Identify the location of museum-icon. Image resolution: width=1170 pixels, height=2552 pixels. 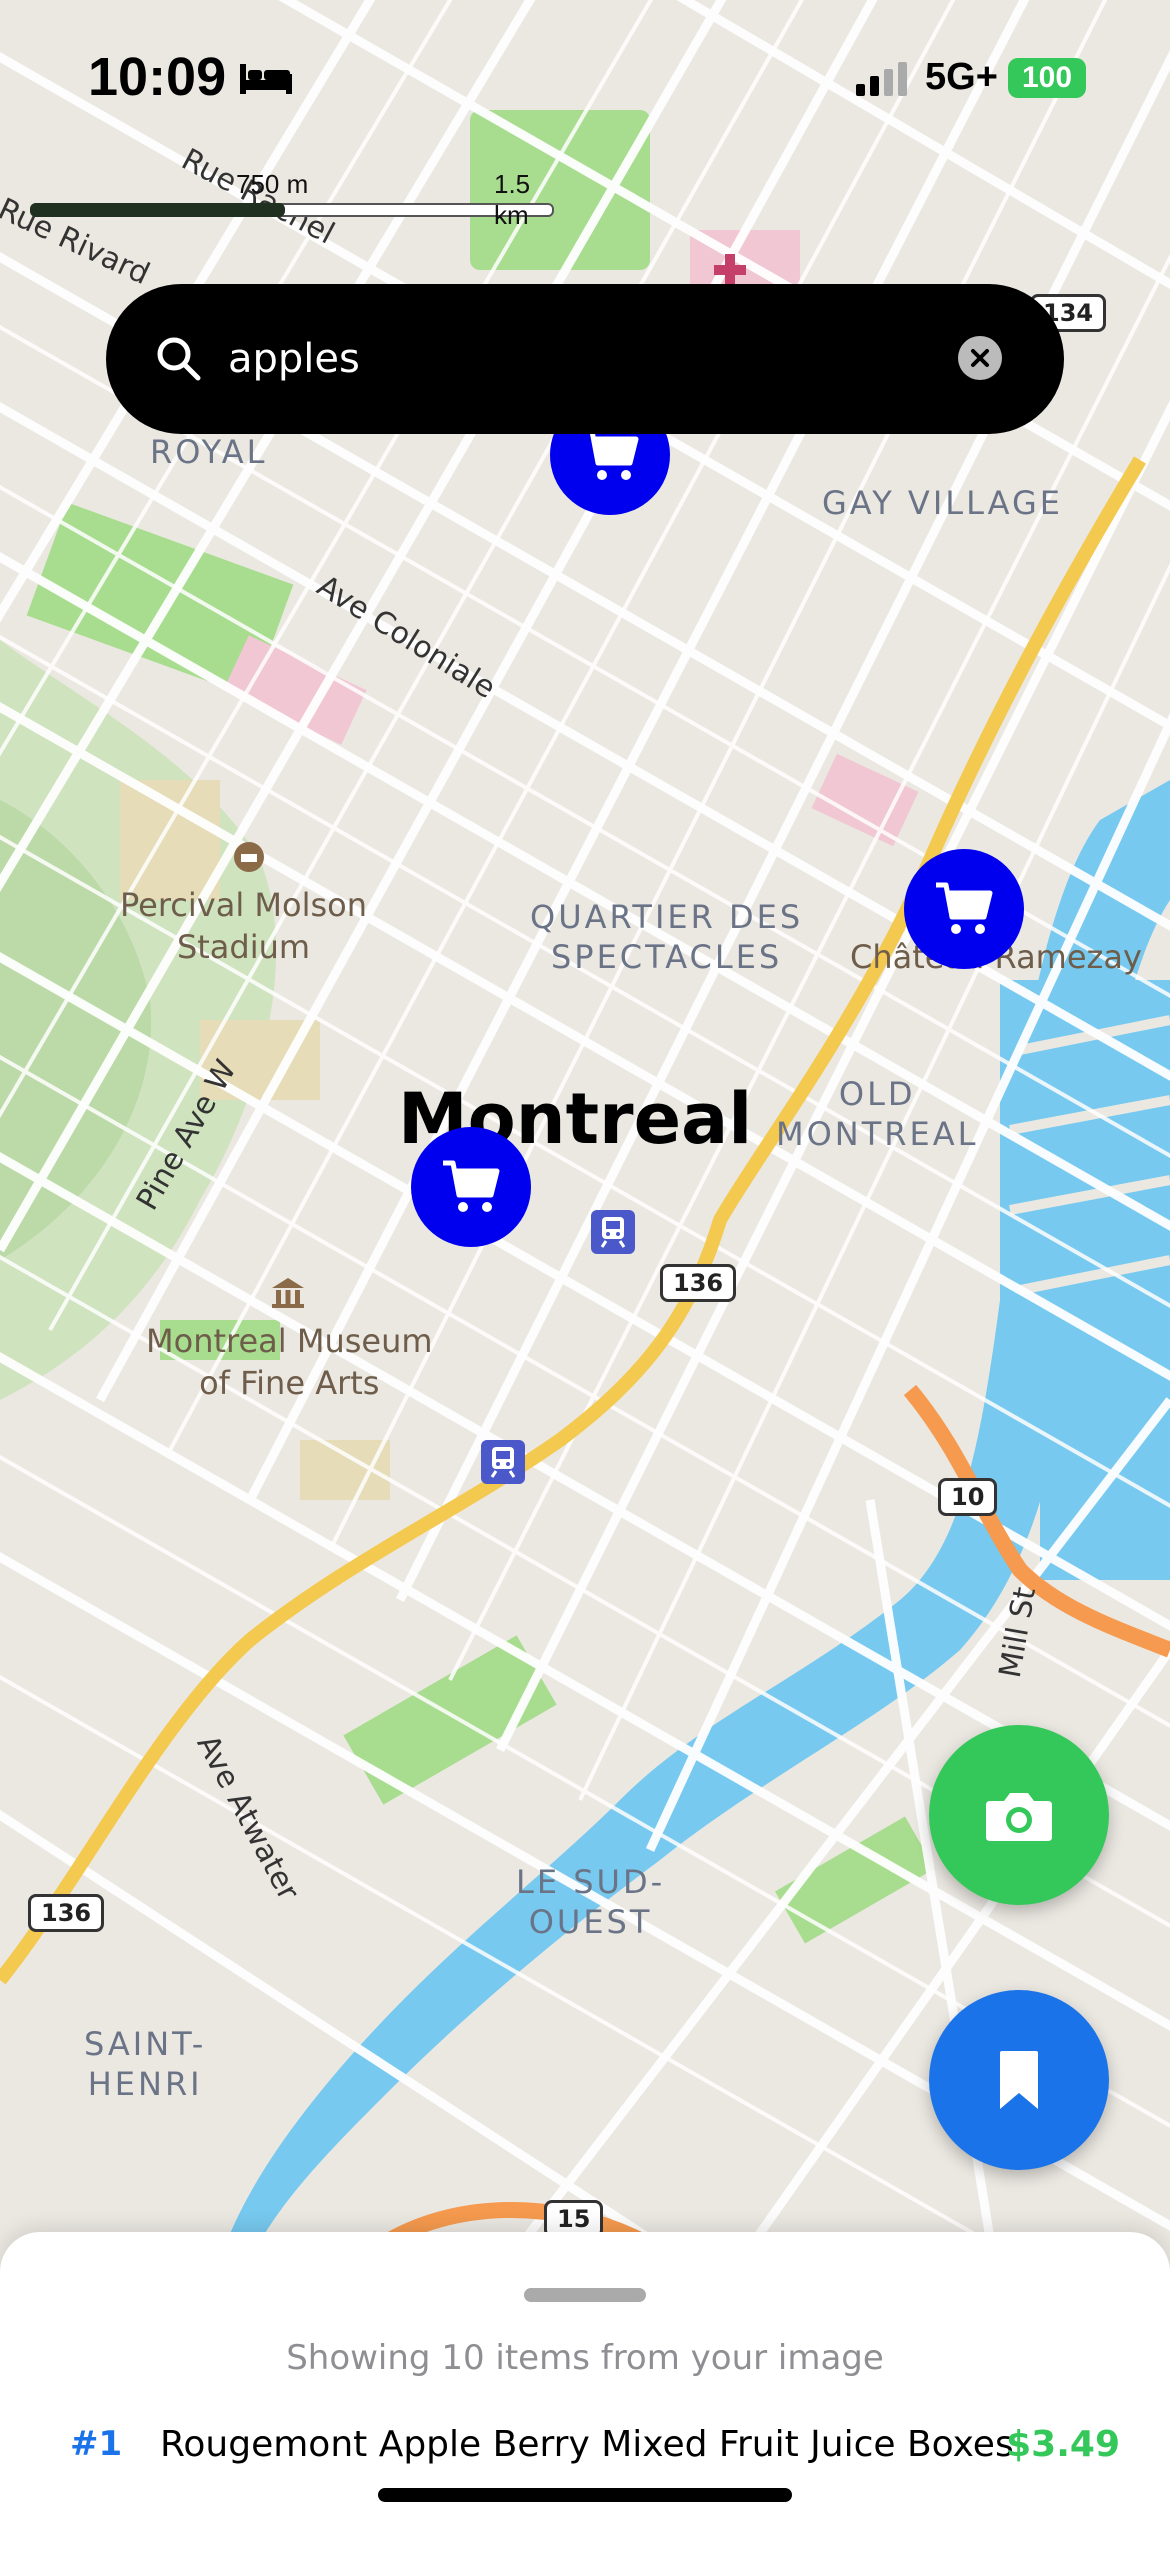
(288, 1293).